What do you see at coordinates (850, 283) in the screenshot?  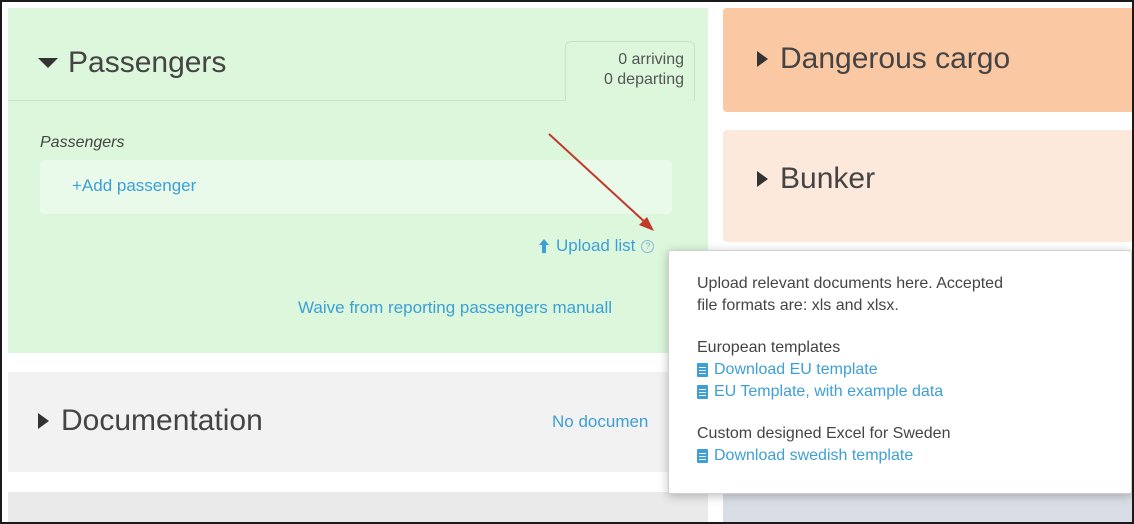 I see `tooltip-text-line: Upload relevant documents here. Accepted` at bounding box center [850, 283].